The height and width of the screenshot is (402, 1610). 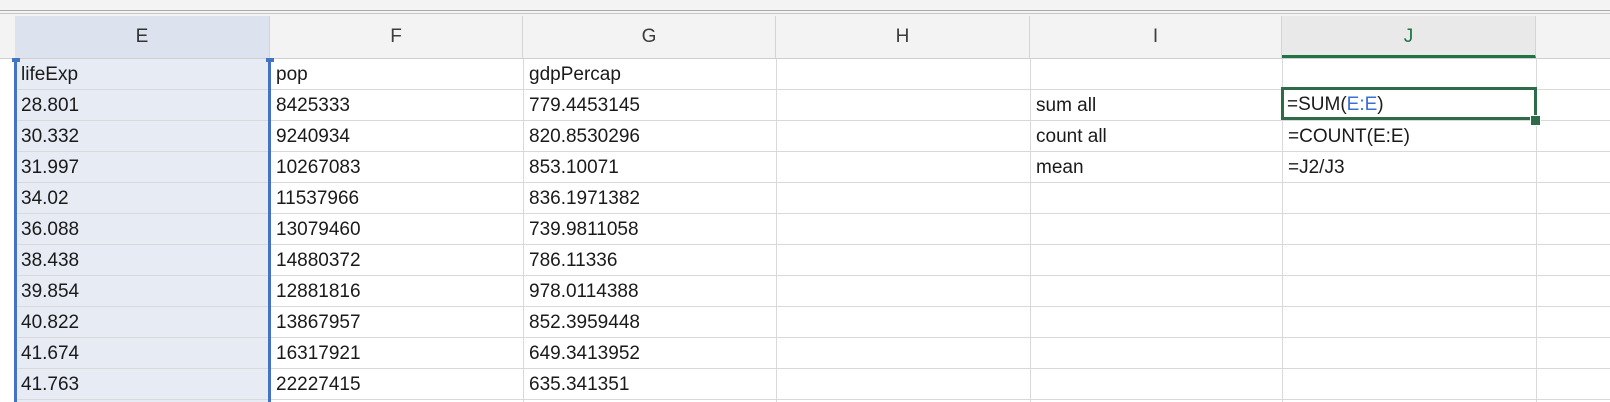 I want to click on cell-i3: count all, so click(x=1157, y=136).